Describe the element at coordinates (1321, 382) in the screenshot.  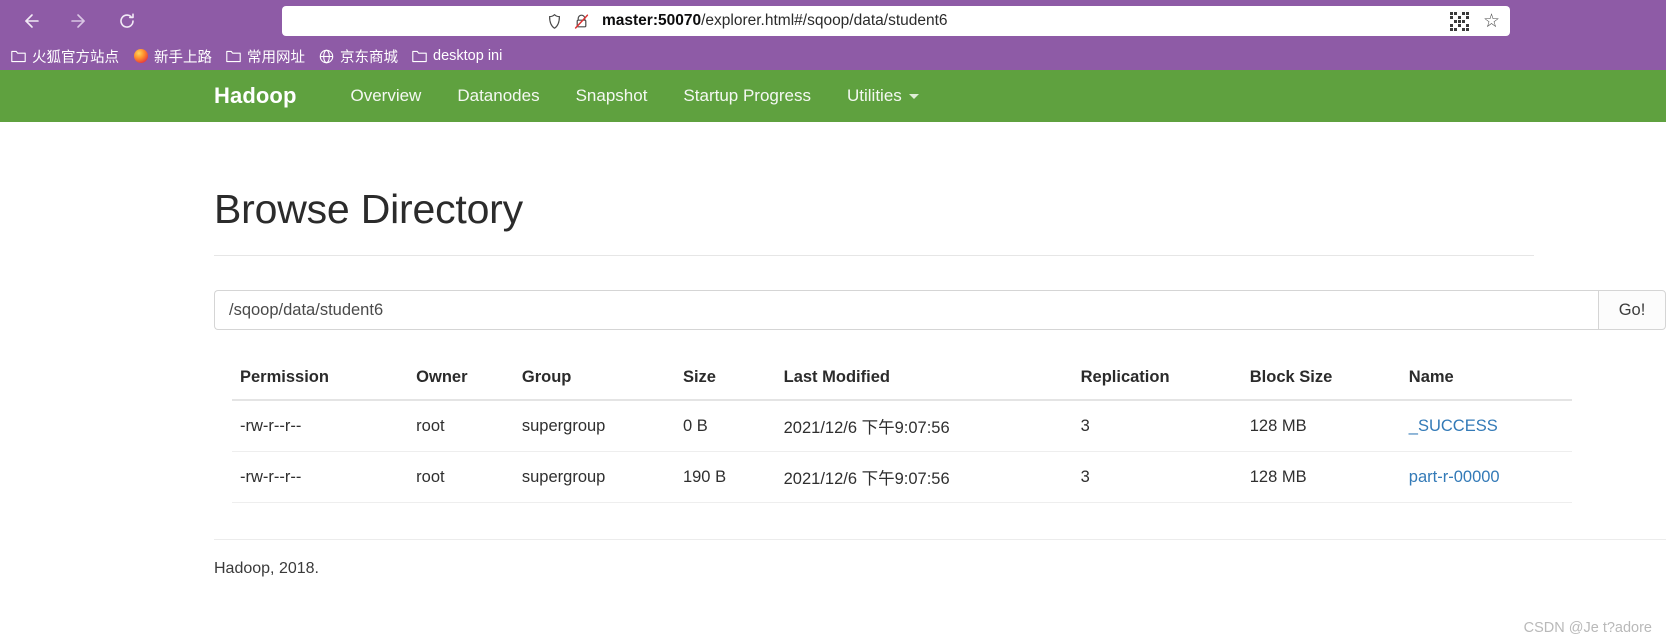
I see `column-header-block-size: Block Size` at that location.